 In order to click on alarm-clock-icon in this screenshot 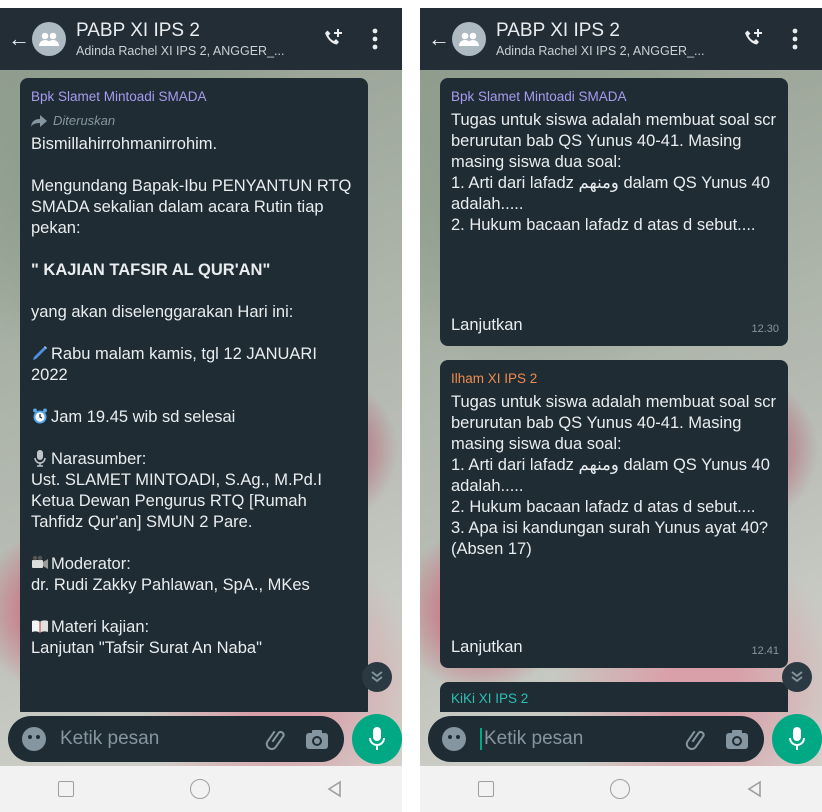, I will do `click(40, 416)`.